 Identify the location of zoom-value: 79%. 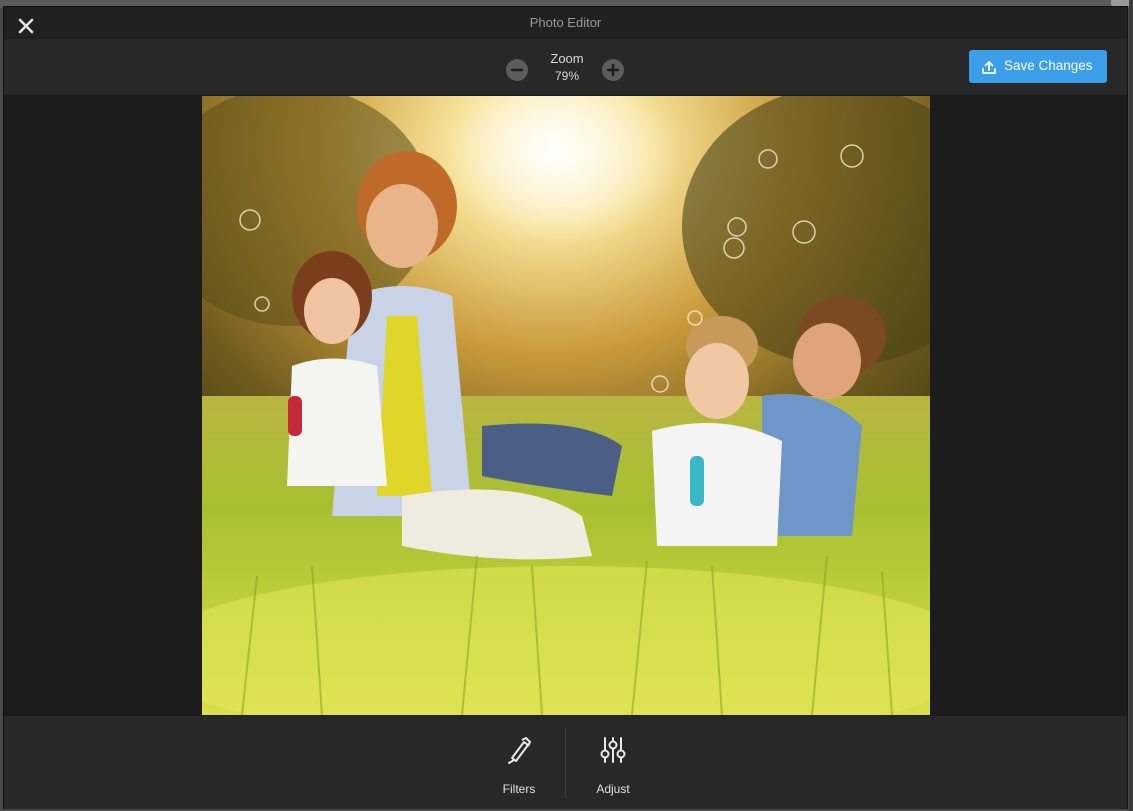
(567, 76).